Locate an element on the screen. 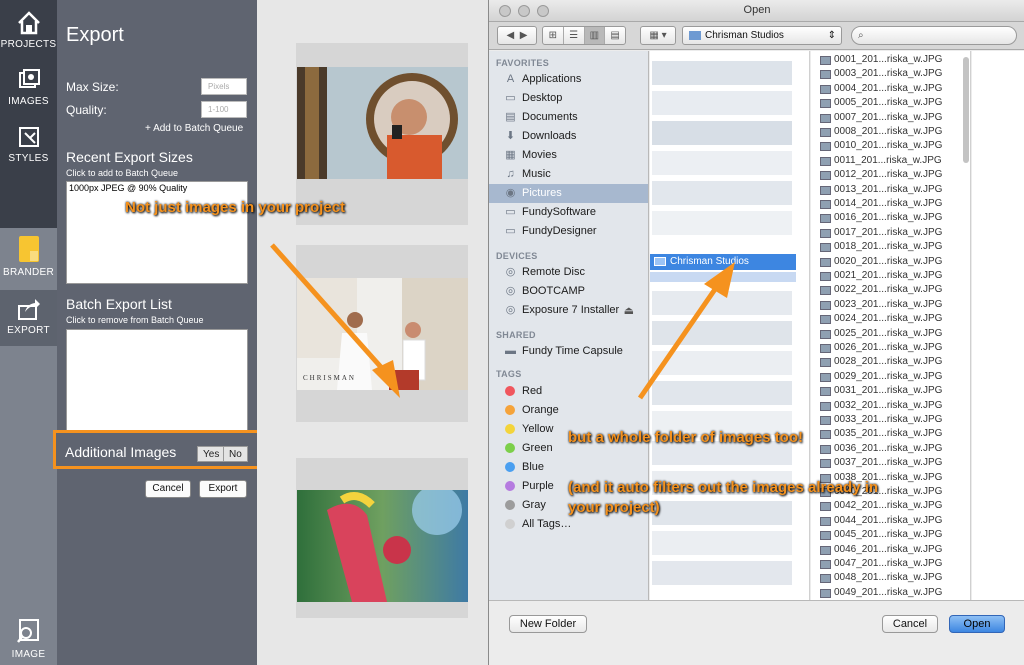 The width and height of the screenshot is (1024, 665). sidebar-item-fundydesigner: ▭ FundyDesigner is located at coordinates (568, 231).